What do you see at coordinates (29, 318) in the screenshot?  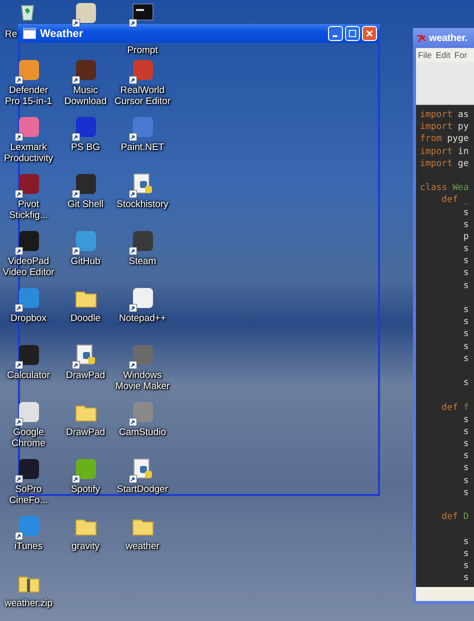 I see `icon-label: Dropbox` at bounding box center [29, 318].